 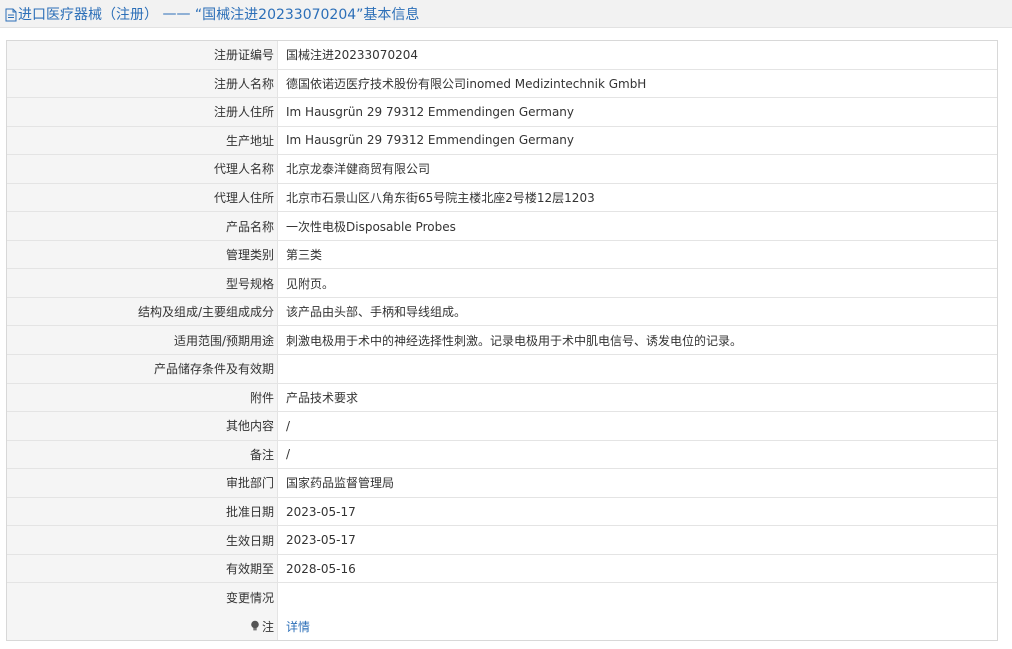 I want to click on field-label: 其他内容, so click(x=142, y=426).